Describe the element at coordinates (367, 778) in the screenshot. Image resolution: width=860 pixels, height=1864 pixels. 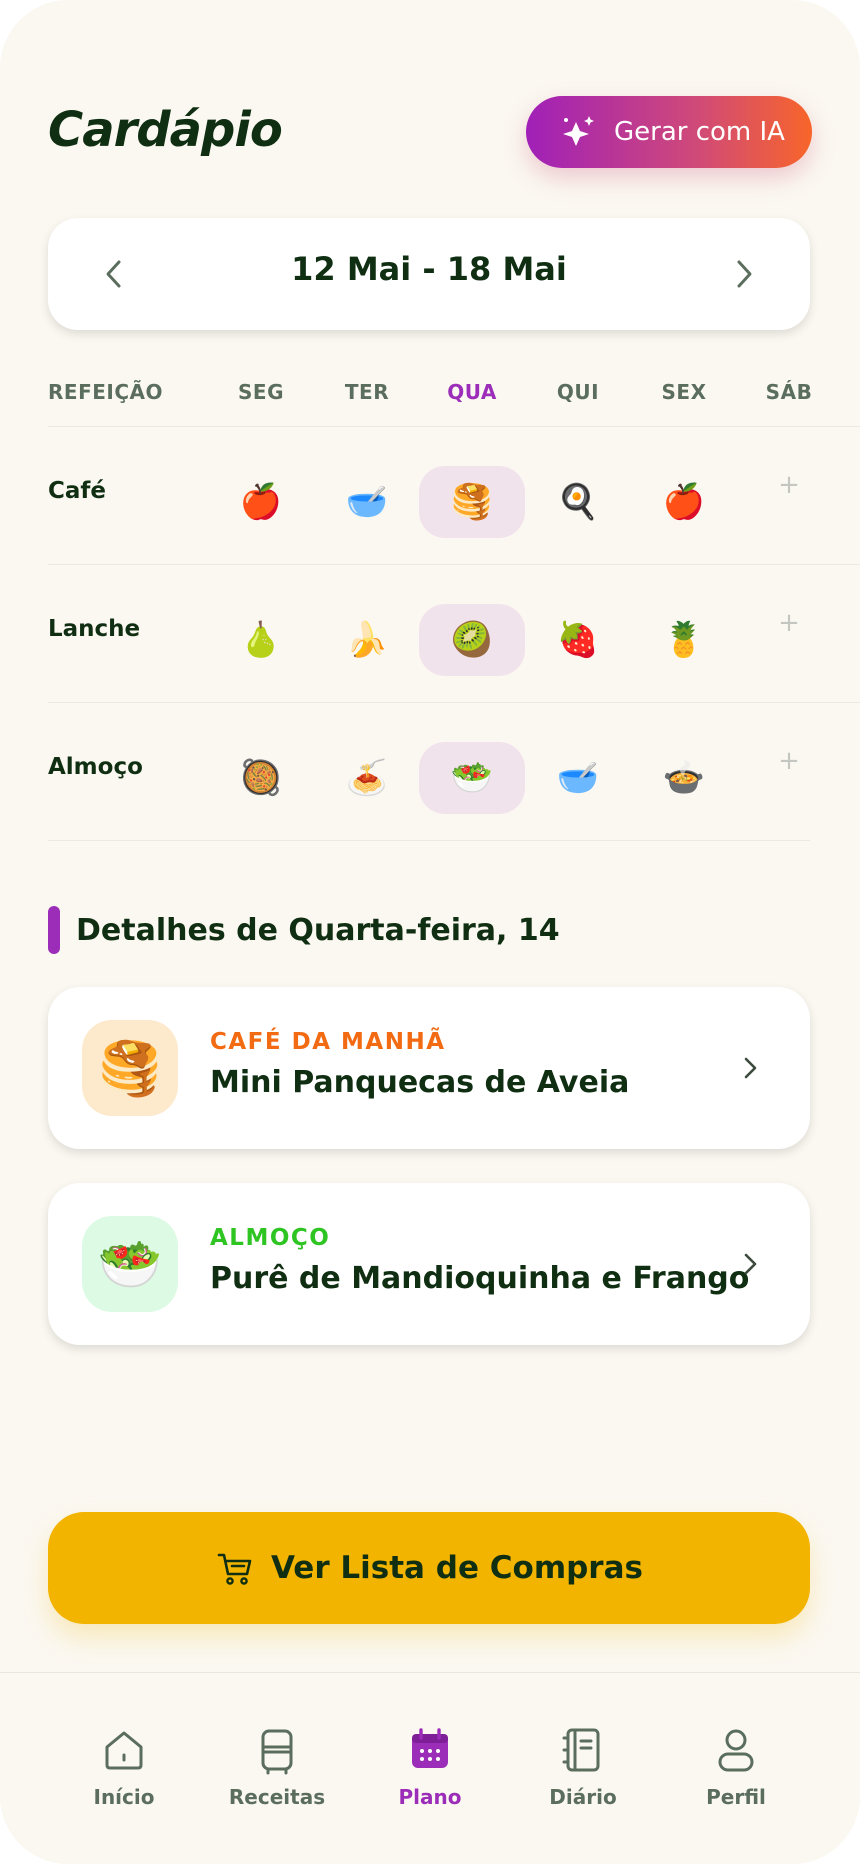
I see `meal-cell: 🍝` at that location.